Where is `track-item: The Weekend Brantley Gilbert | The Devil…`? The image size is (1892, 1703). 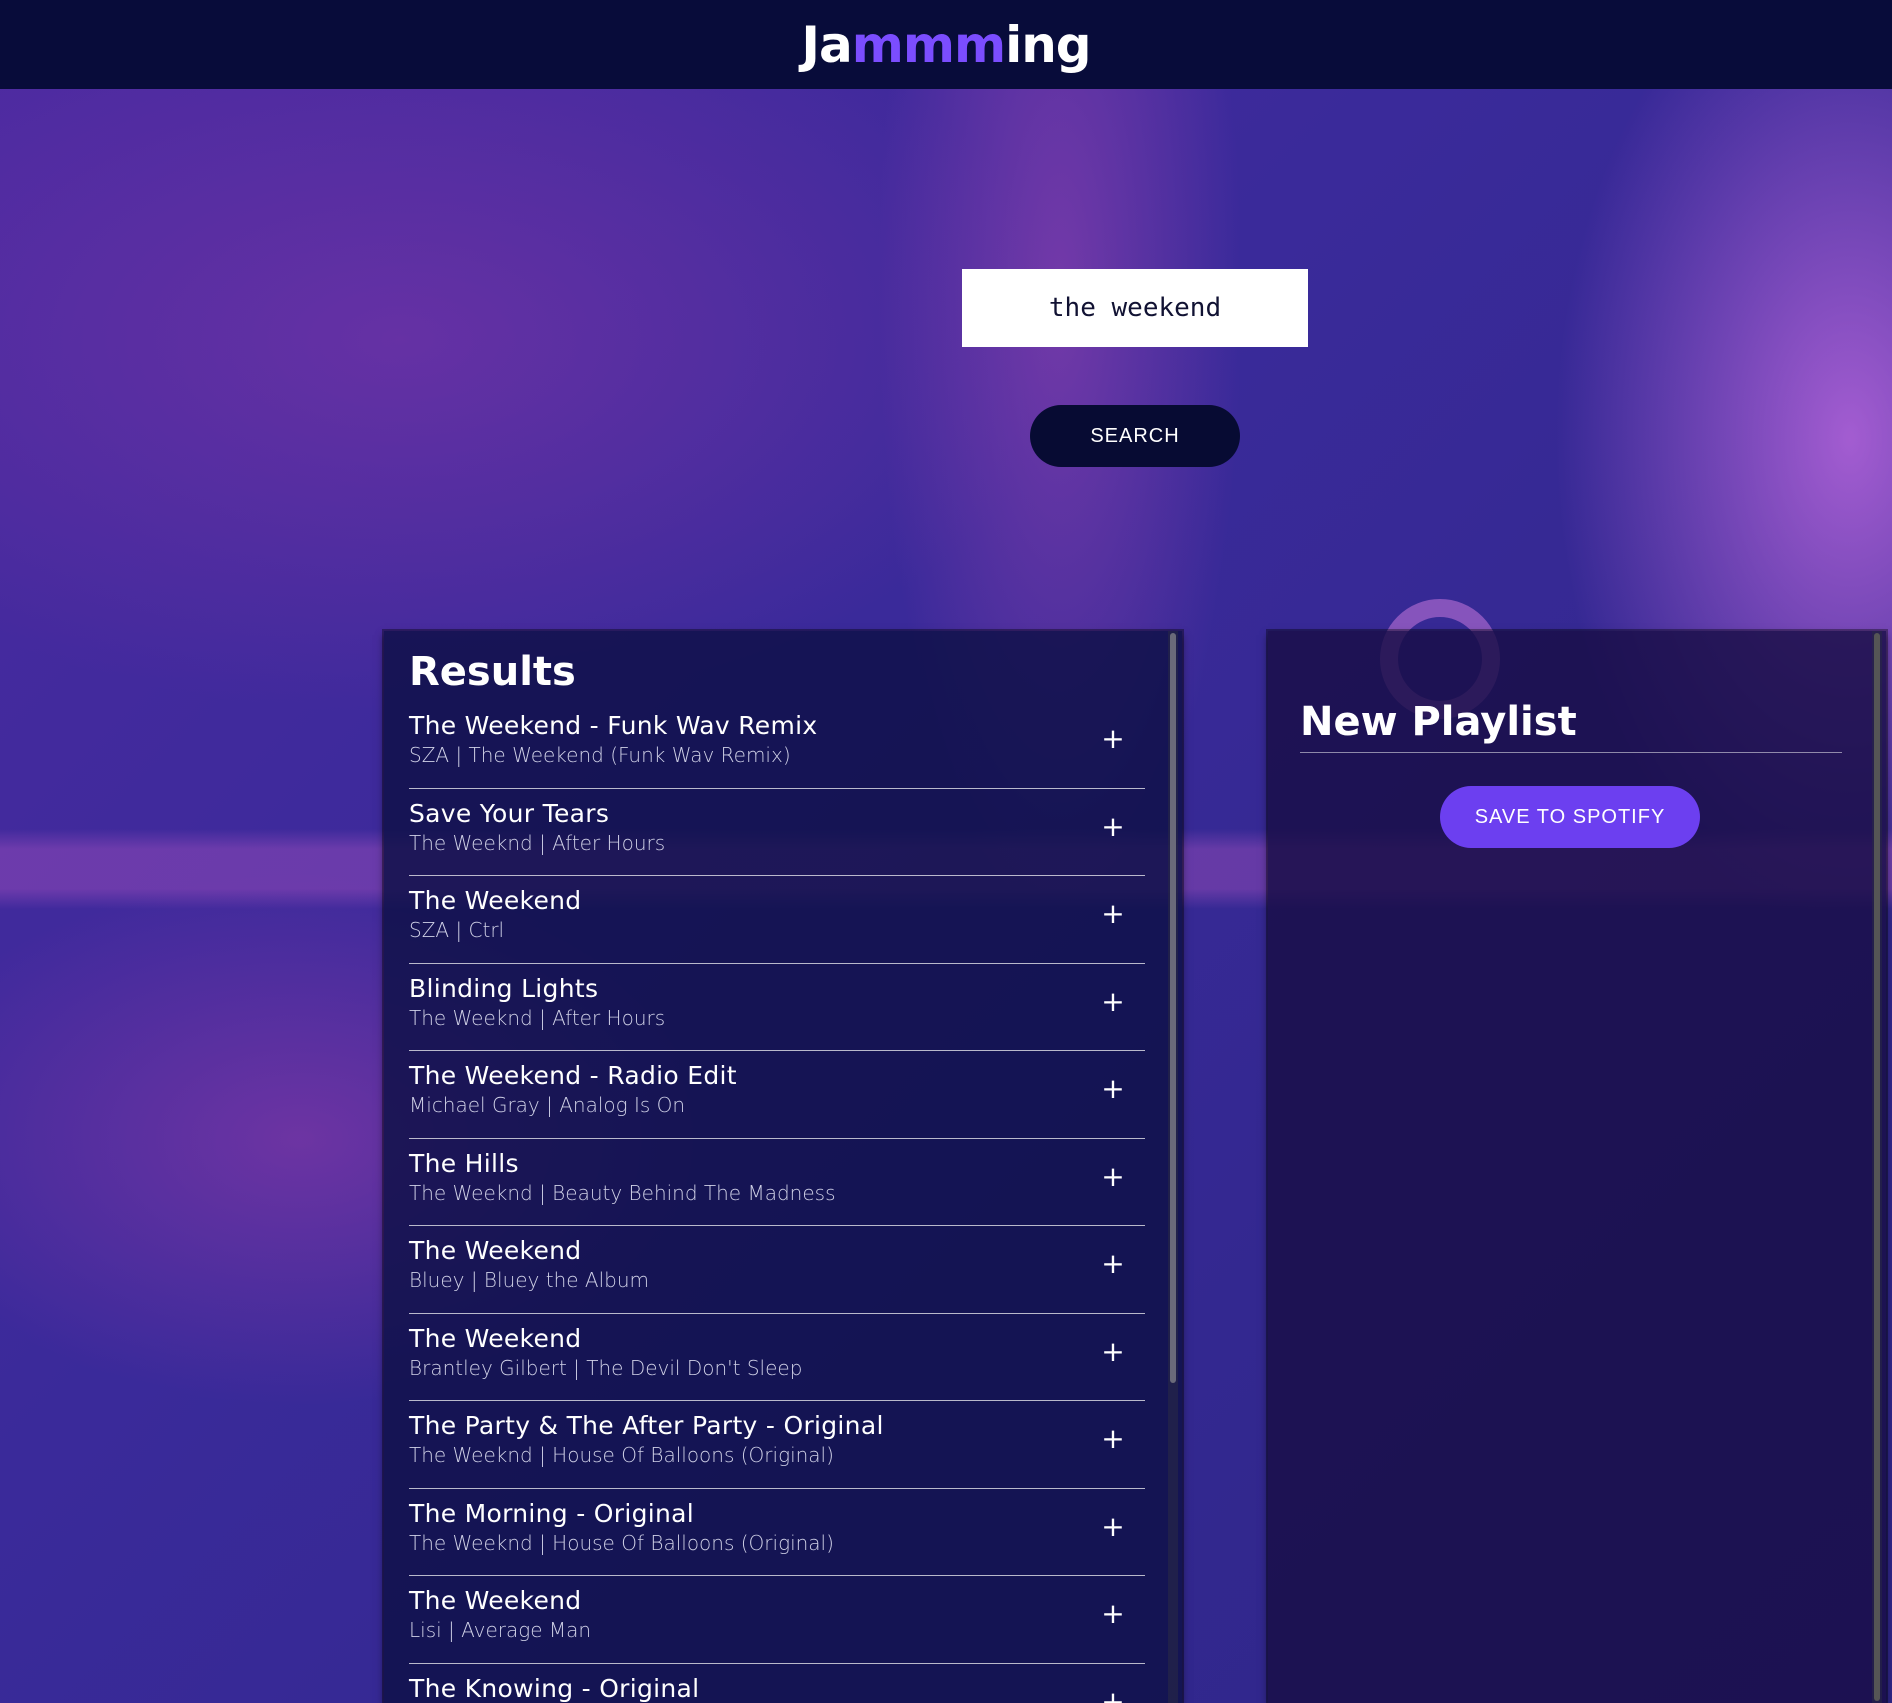 track-item: The Weekend Brantley Gilbert | The Devil… is located at coordinates (777, 1357).